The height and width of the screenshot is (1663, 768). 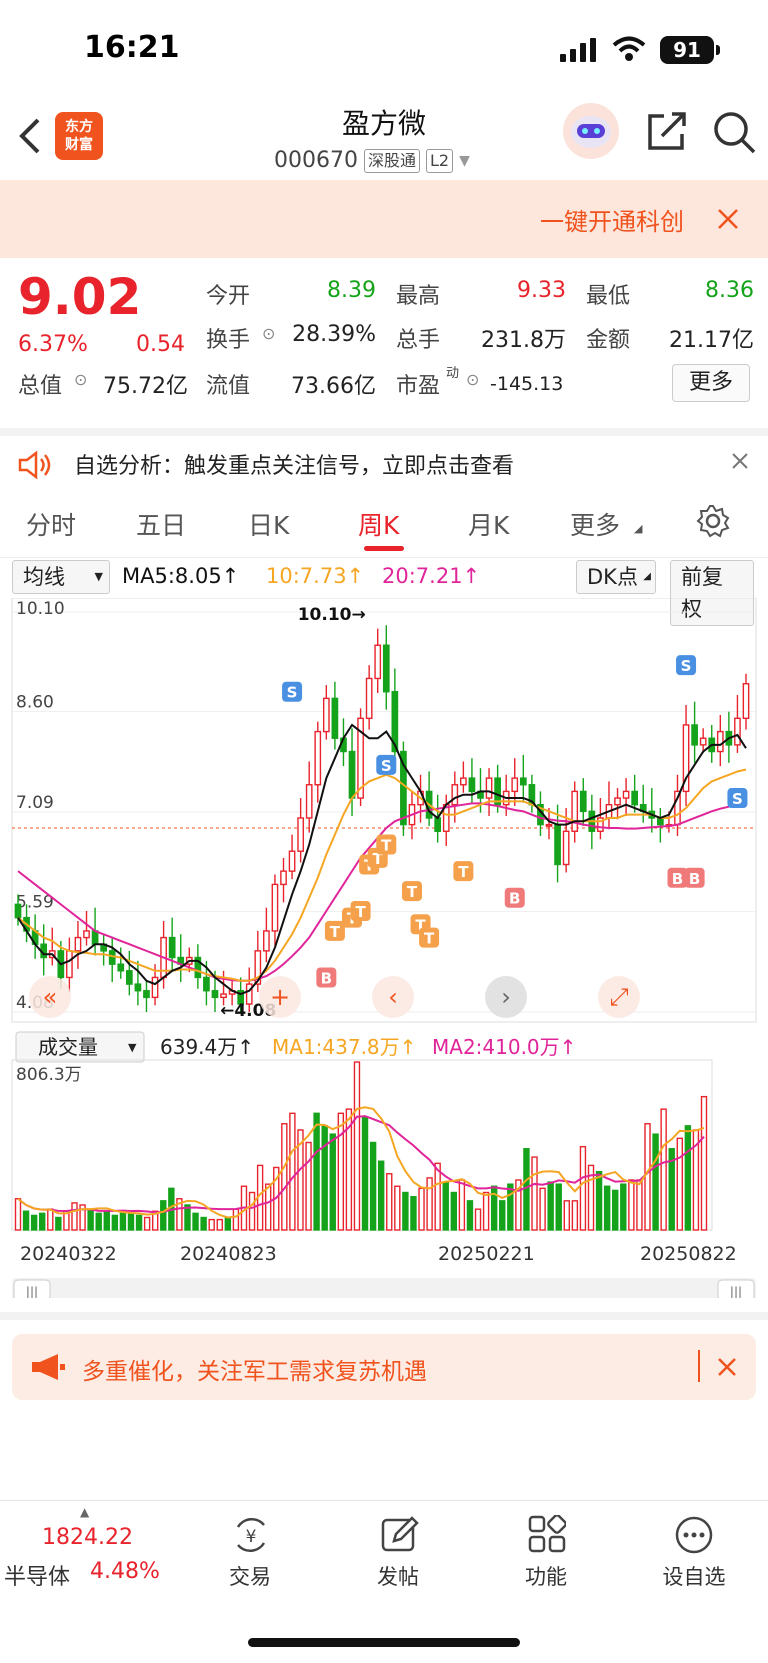 I want to click on stock-code: 000670, so click(x=316, y=160).